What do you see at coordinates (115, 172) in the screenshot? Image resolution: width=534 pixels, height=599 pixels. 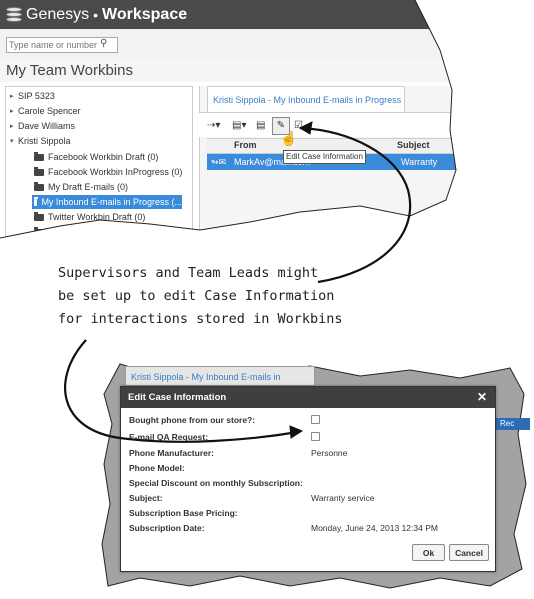 I see `tree-item-label: Facebook Workbin InProgress (0)` at bounding box center [115, 172].